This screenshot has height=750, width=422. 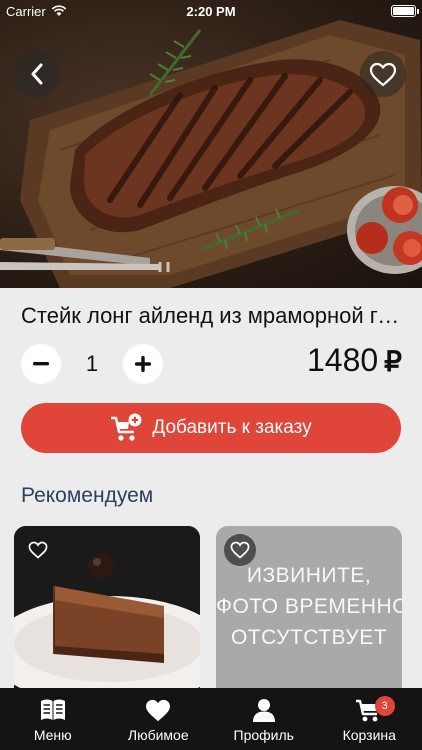 I want to click on tab-label: Меню, so click(x=52, y=735).